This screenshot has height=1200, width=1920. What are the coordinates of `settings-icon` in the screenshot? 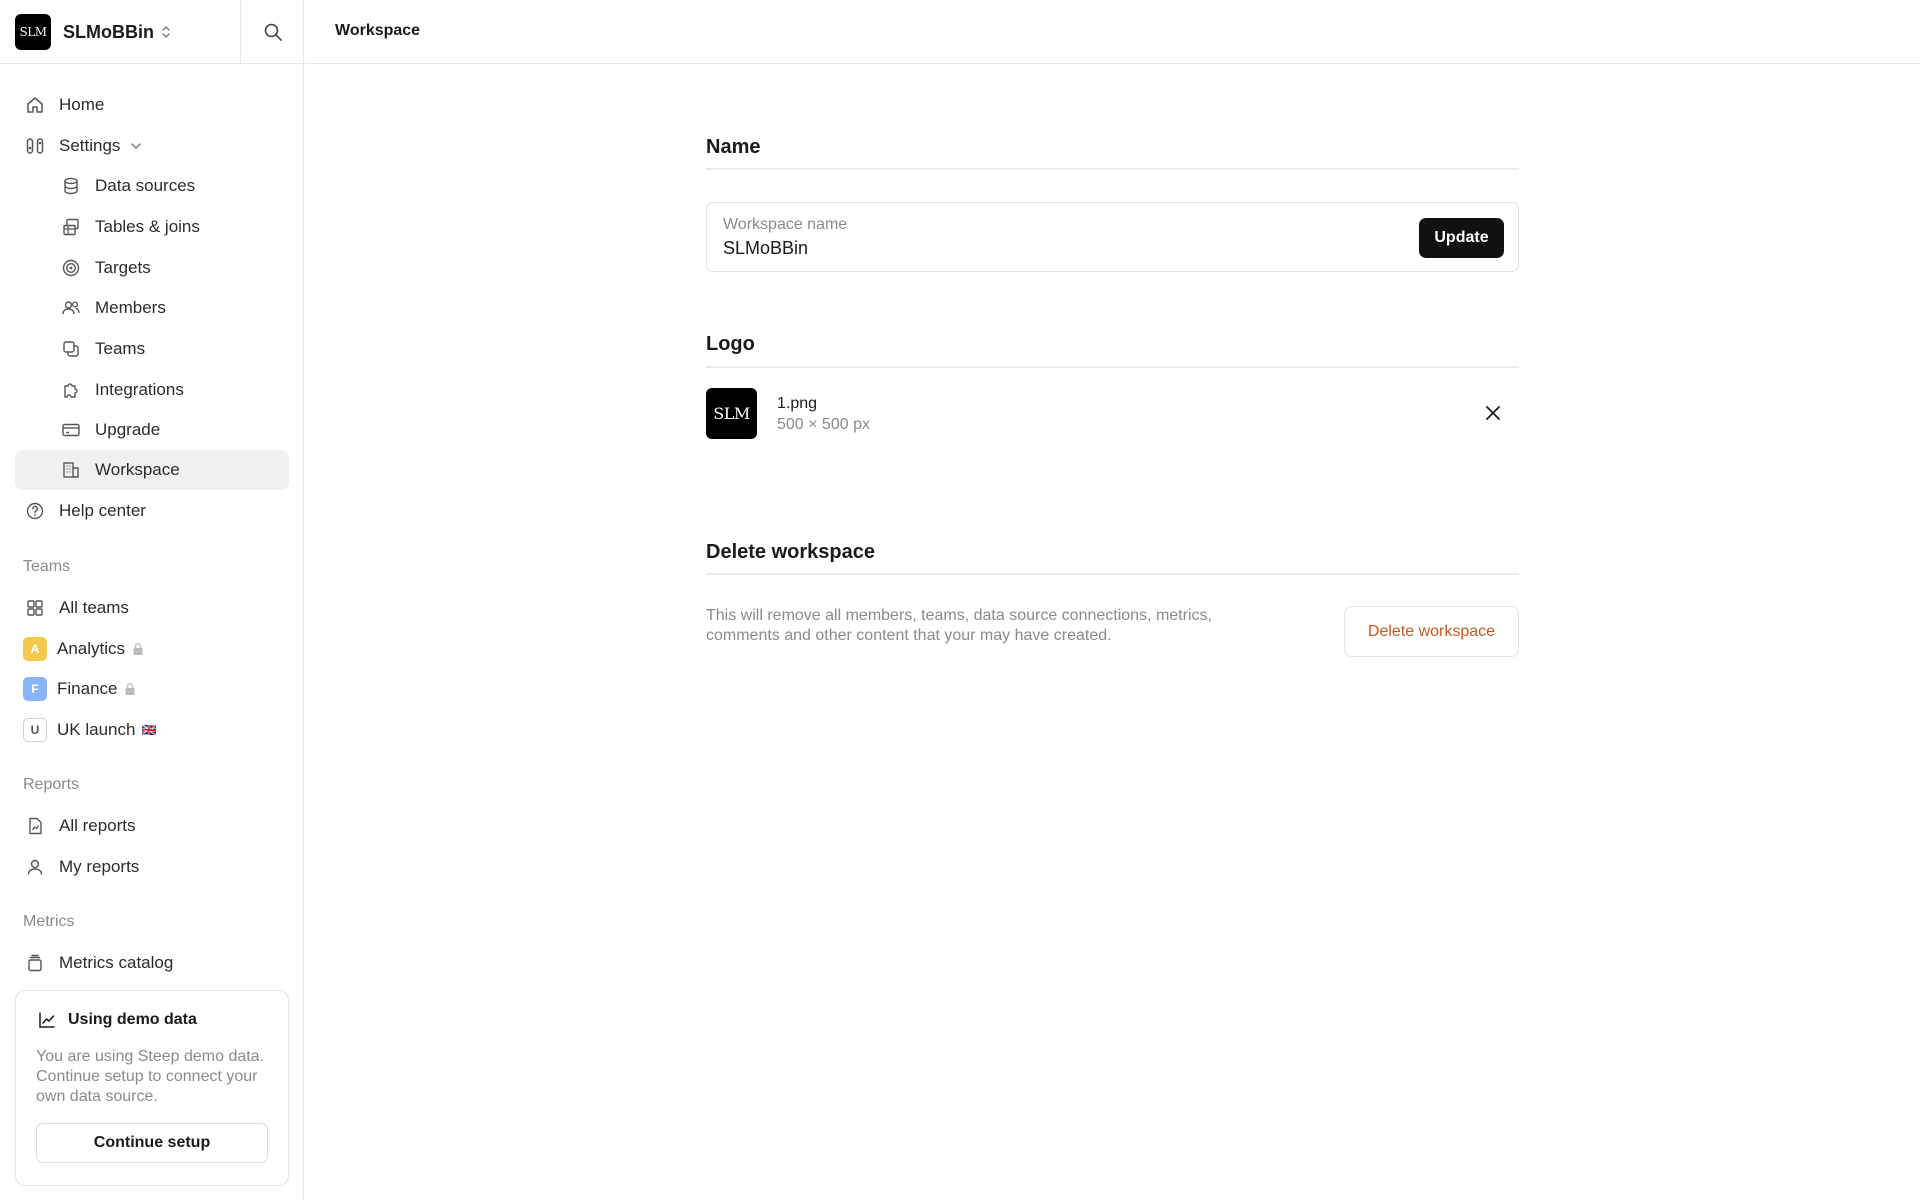 It's located at (35, 146).